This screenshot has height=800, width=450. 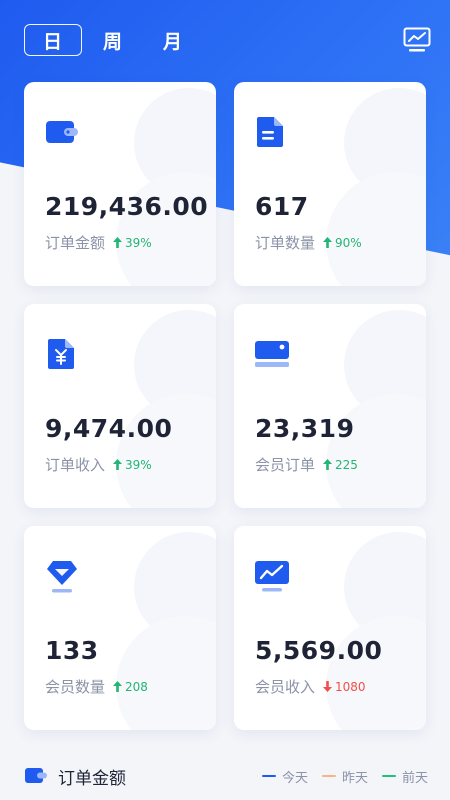 I want to click on stat-card-order-amount: 219,436.00 订单金额 39%, so click(x=120, y=184).